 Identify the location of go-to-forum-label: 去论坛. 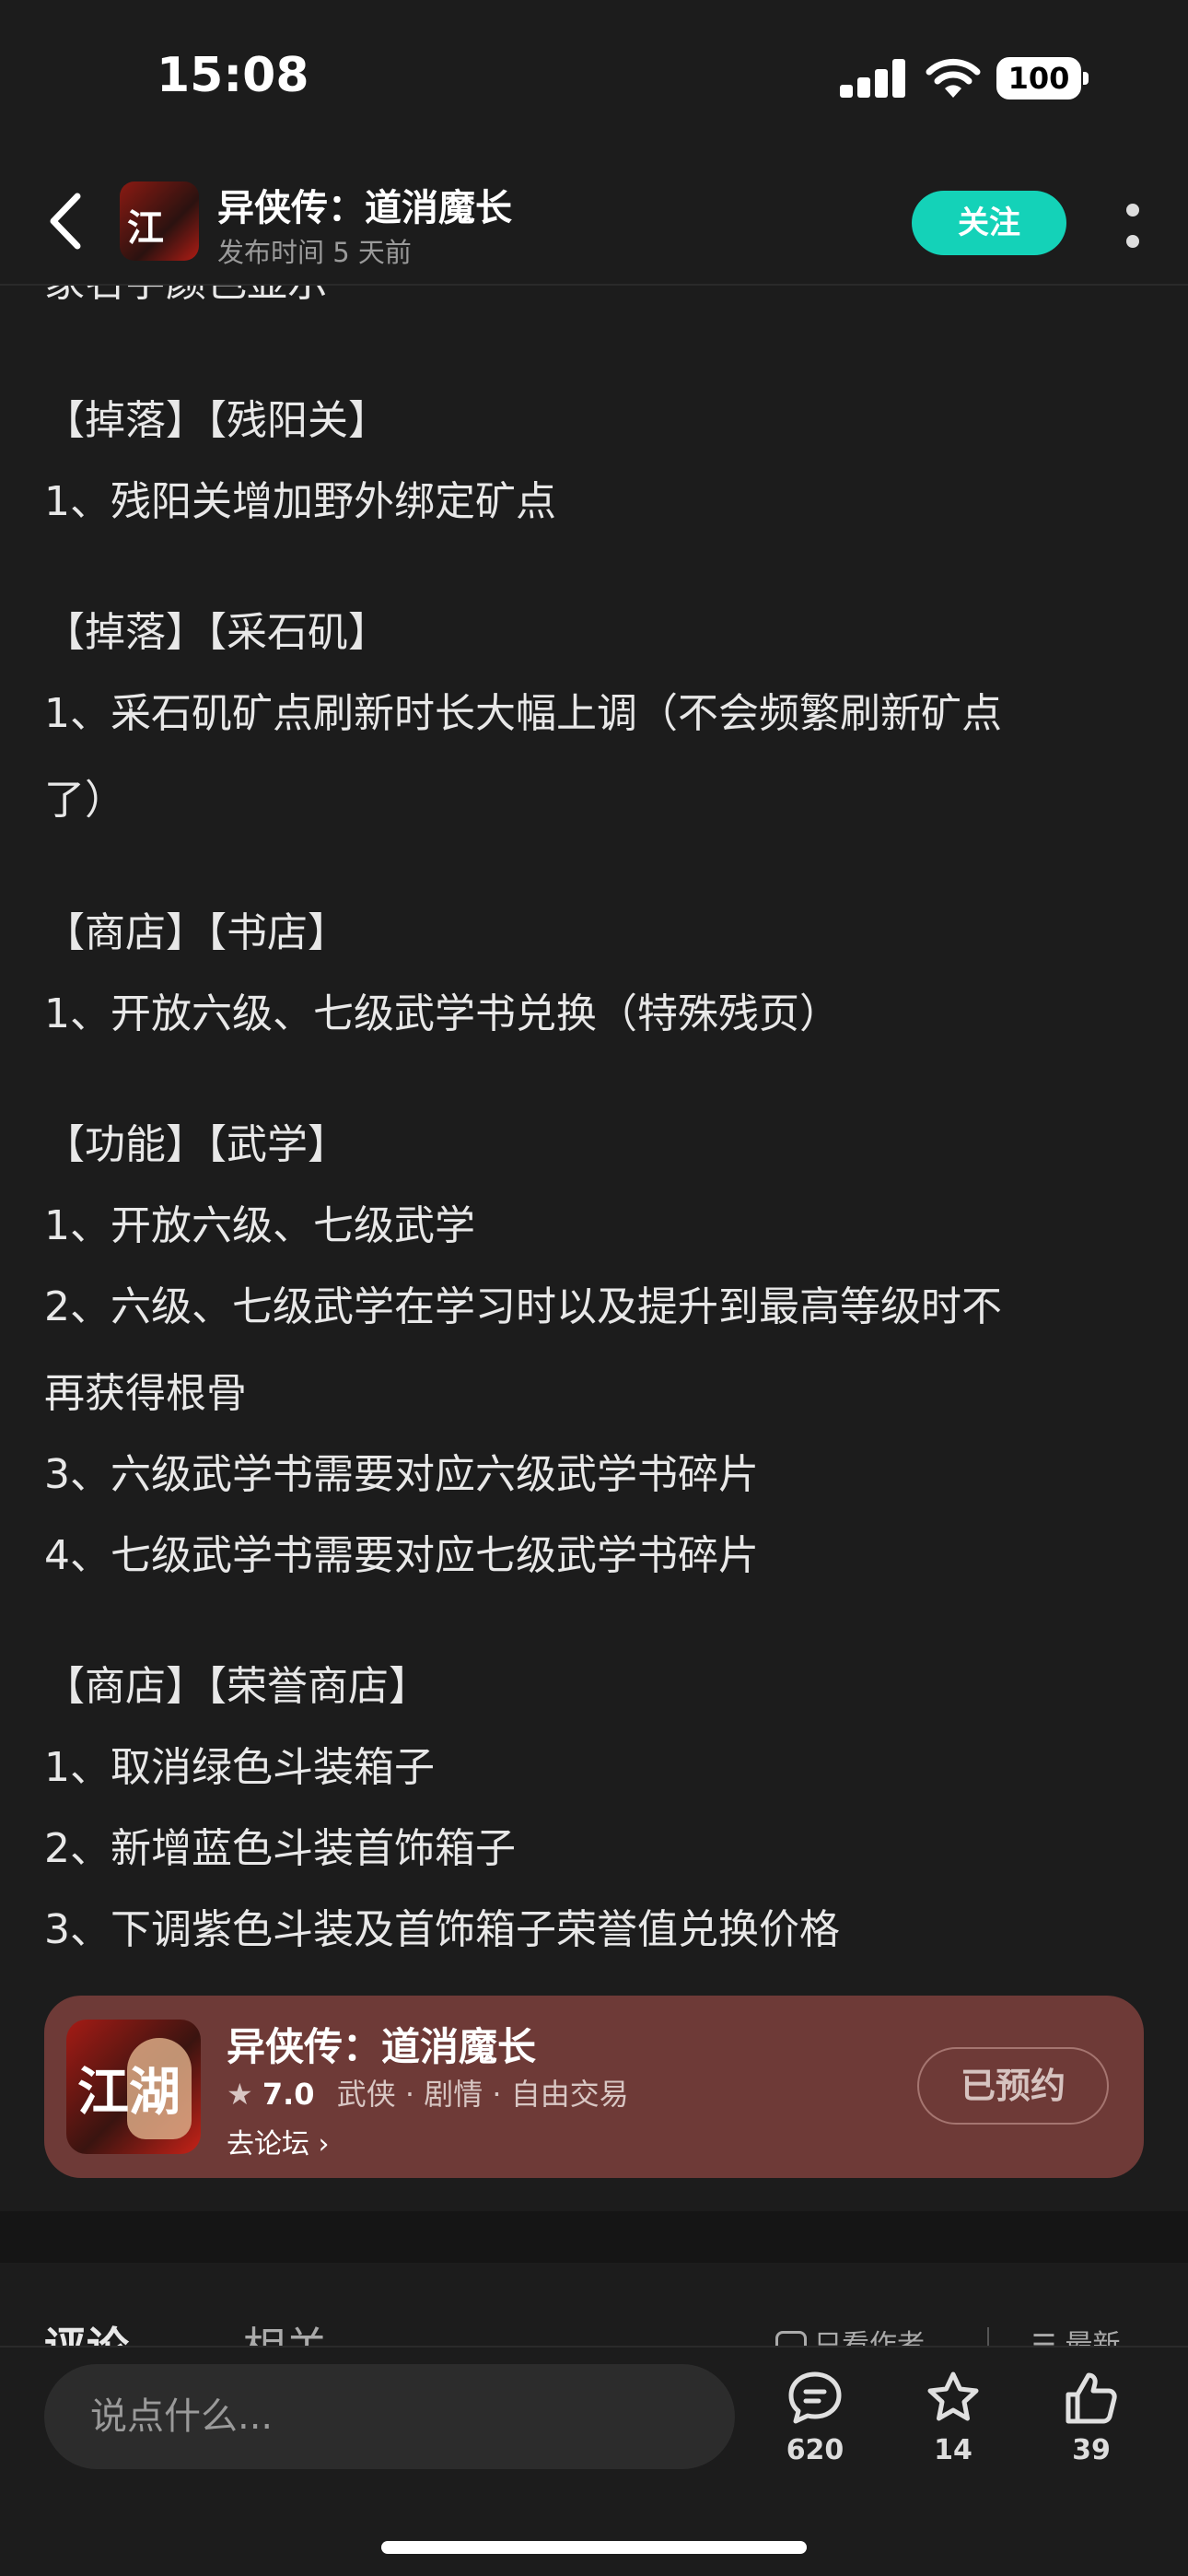
(268, 2144).